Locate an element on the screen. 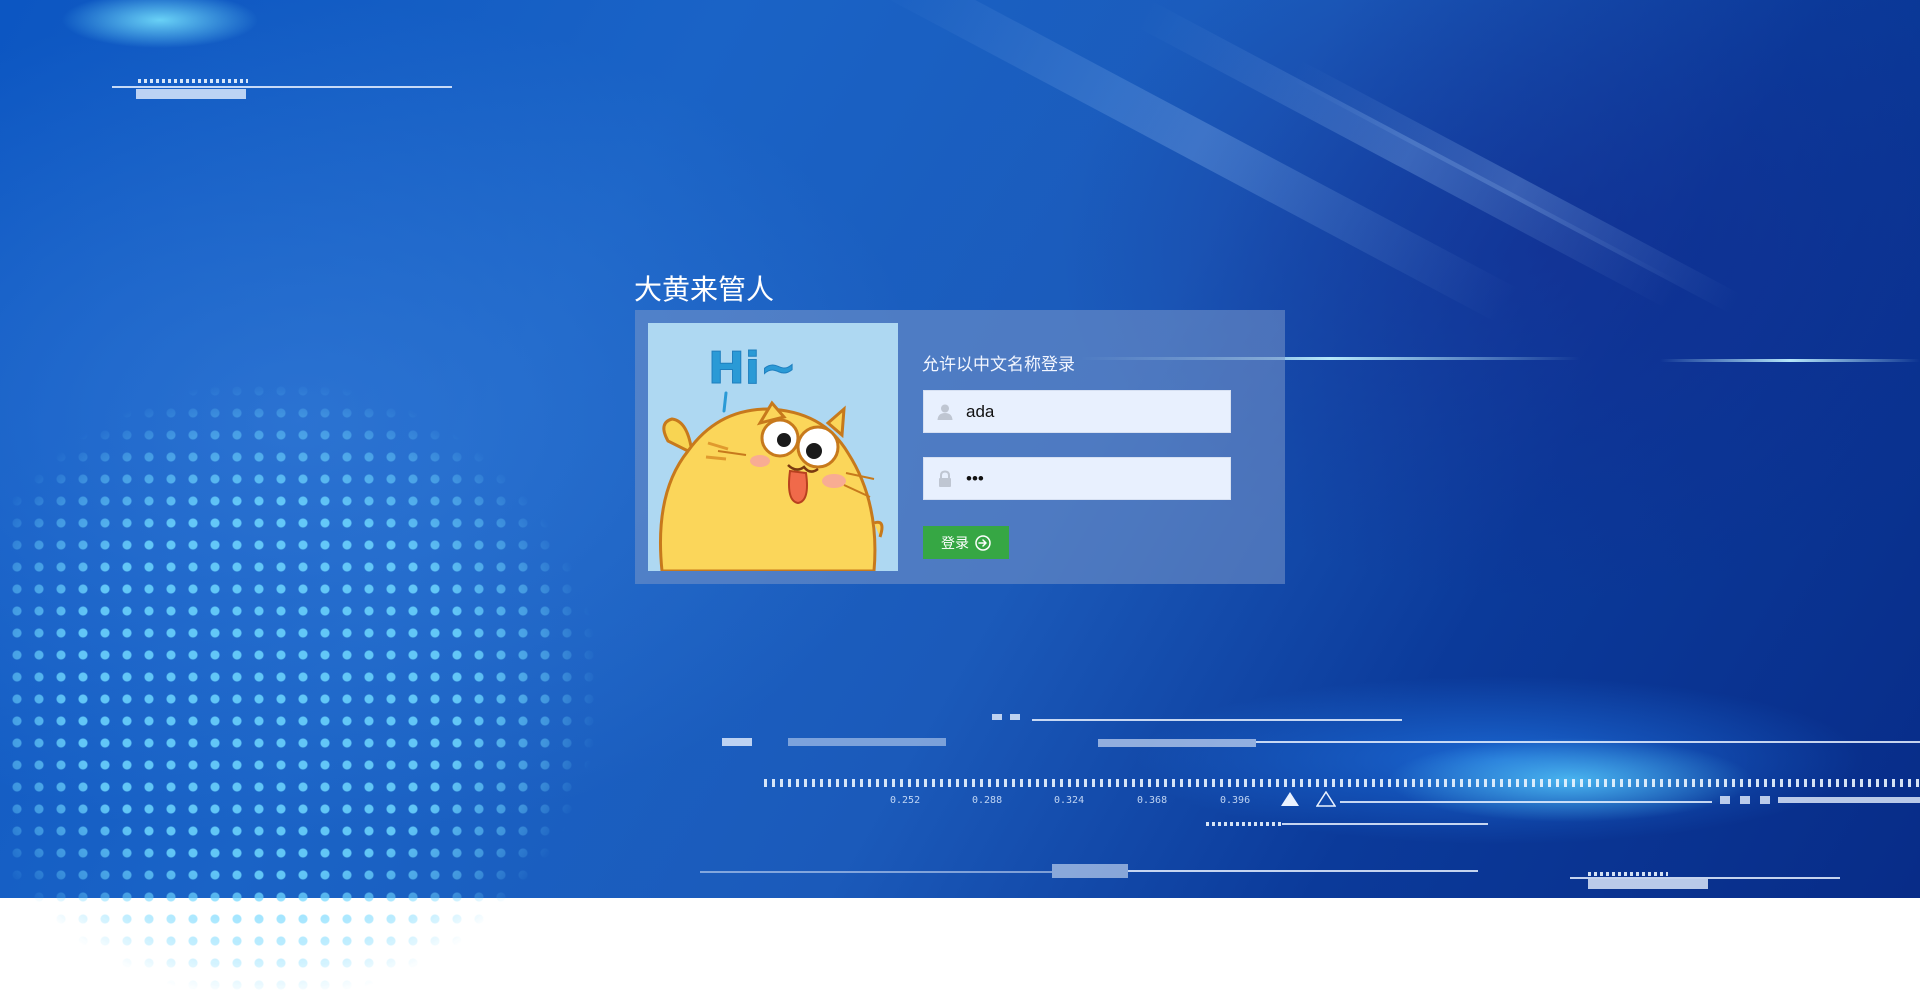  hud-readout: 0.252 is located at coordinates (905, 800).